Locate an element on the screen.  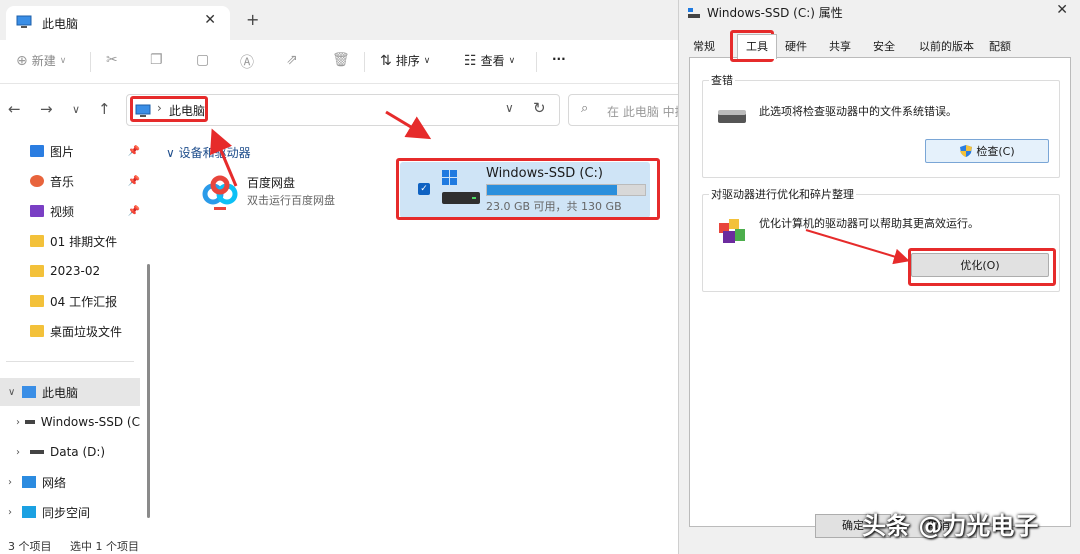
tab-this-pc: 此电脑 ✕ is located at coordinates (118, 23).